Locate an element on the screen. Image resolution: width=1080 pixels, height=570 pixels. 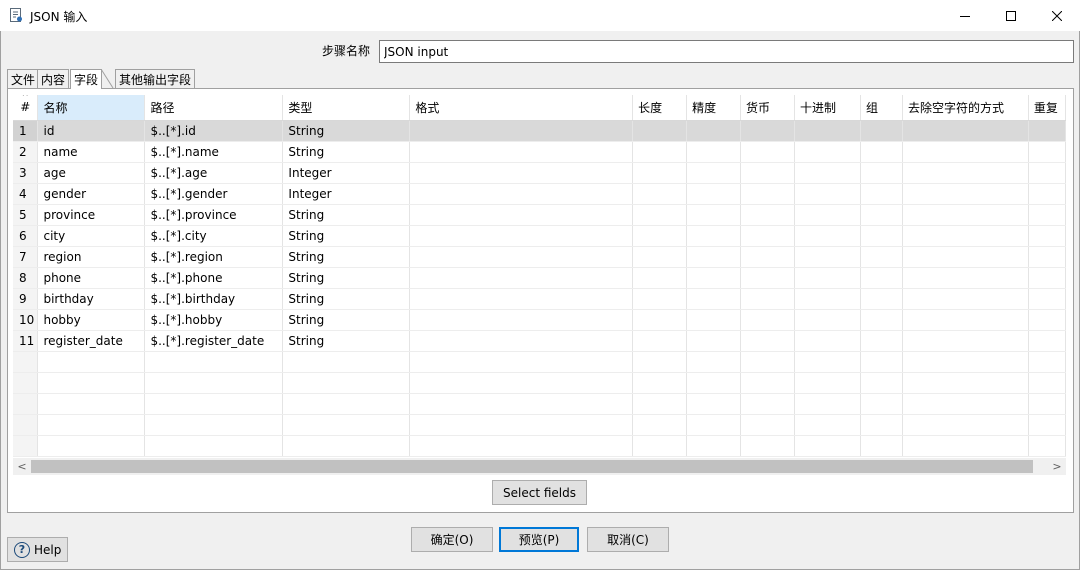
cancel-button: 取消(C) is located at coordinates (628, 539).